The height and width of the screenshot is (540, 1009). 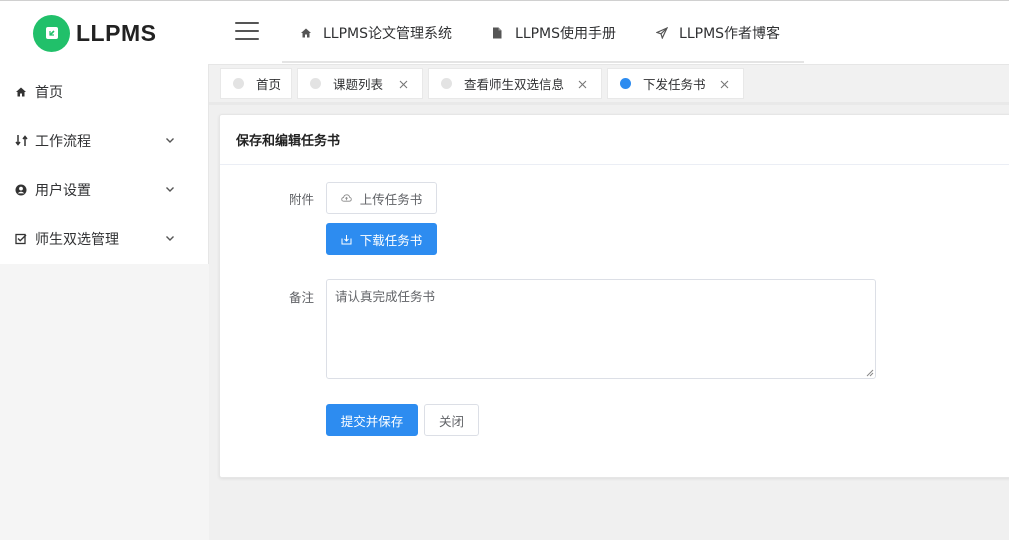 I want to click on top-nav-system: LLPMS论文管理系统, so click(x=376, y=33).